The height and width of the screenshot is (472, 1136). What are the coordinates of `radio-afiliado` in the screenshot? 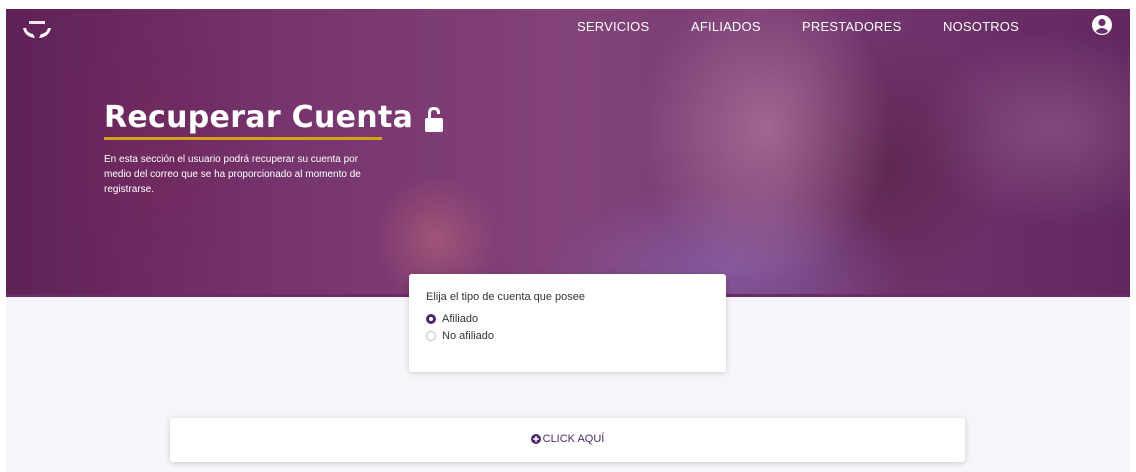 It's located at (431, 319).